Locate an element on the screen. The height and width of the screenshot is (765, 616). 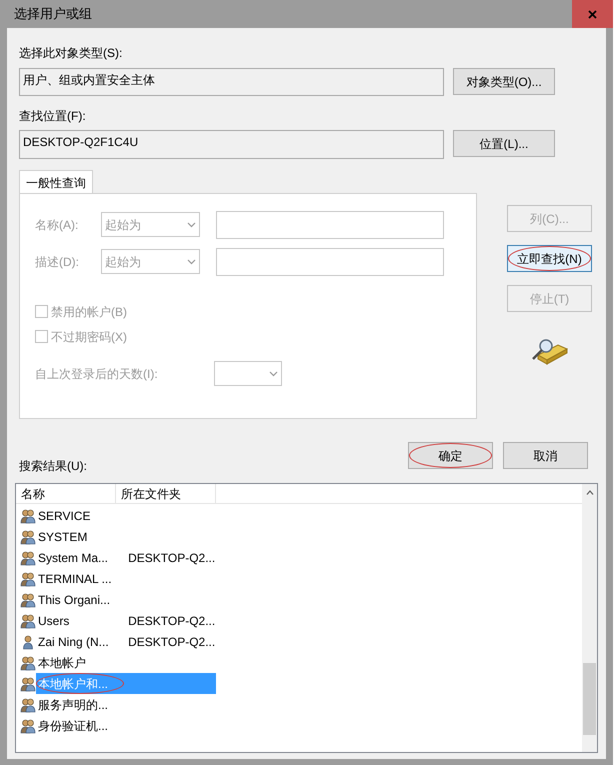
ok-button: 确定 is located at coordinates (450, 455).